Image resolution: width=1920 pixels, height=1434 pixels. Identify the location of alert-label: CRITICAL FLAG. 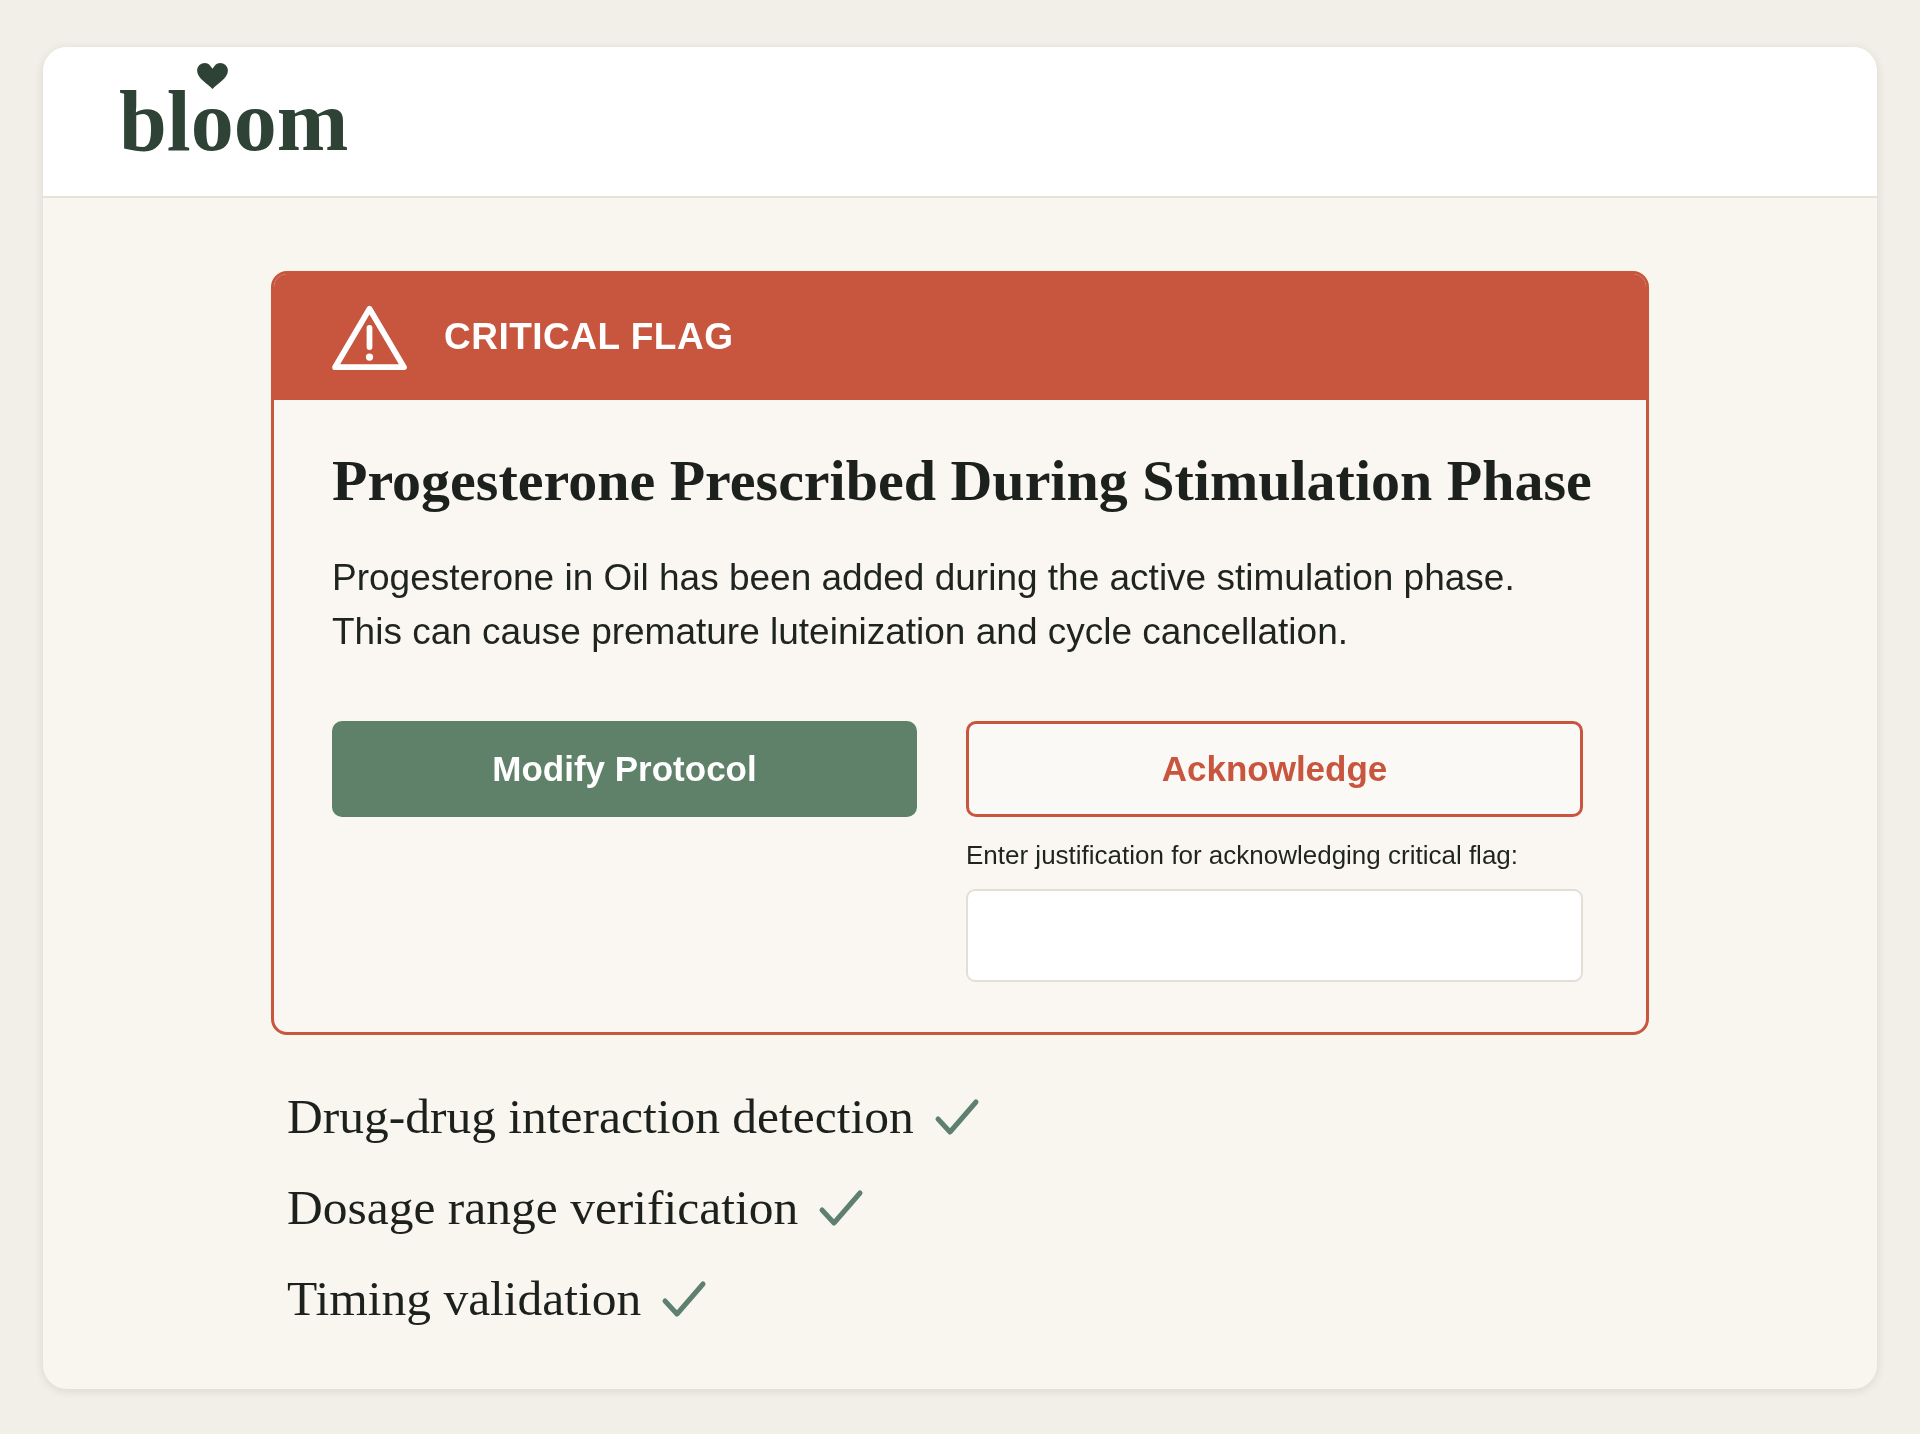
(589, 337).